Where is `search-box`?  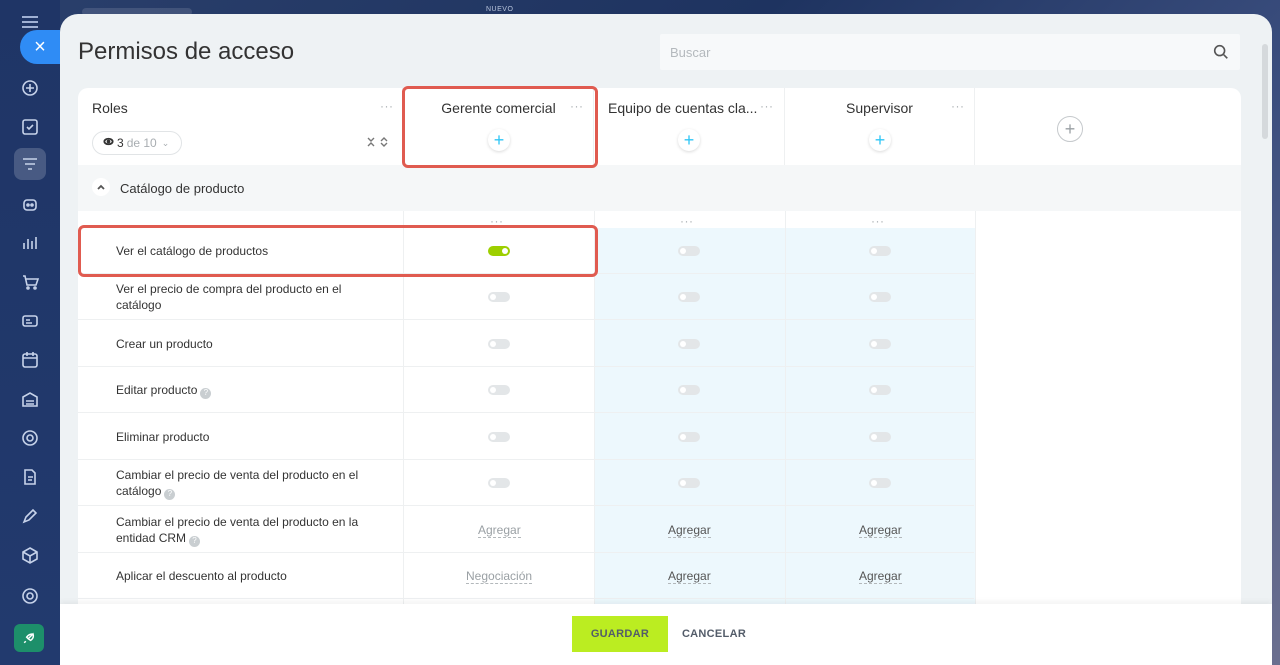 search-box is located at coordinates (950, 52).